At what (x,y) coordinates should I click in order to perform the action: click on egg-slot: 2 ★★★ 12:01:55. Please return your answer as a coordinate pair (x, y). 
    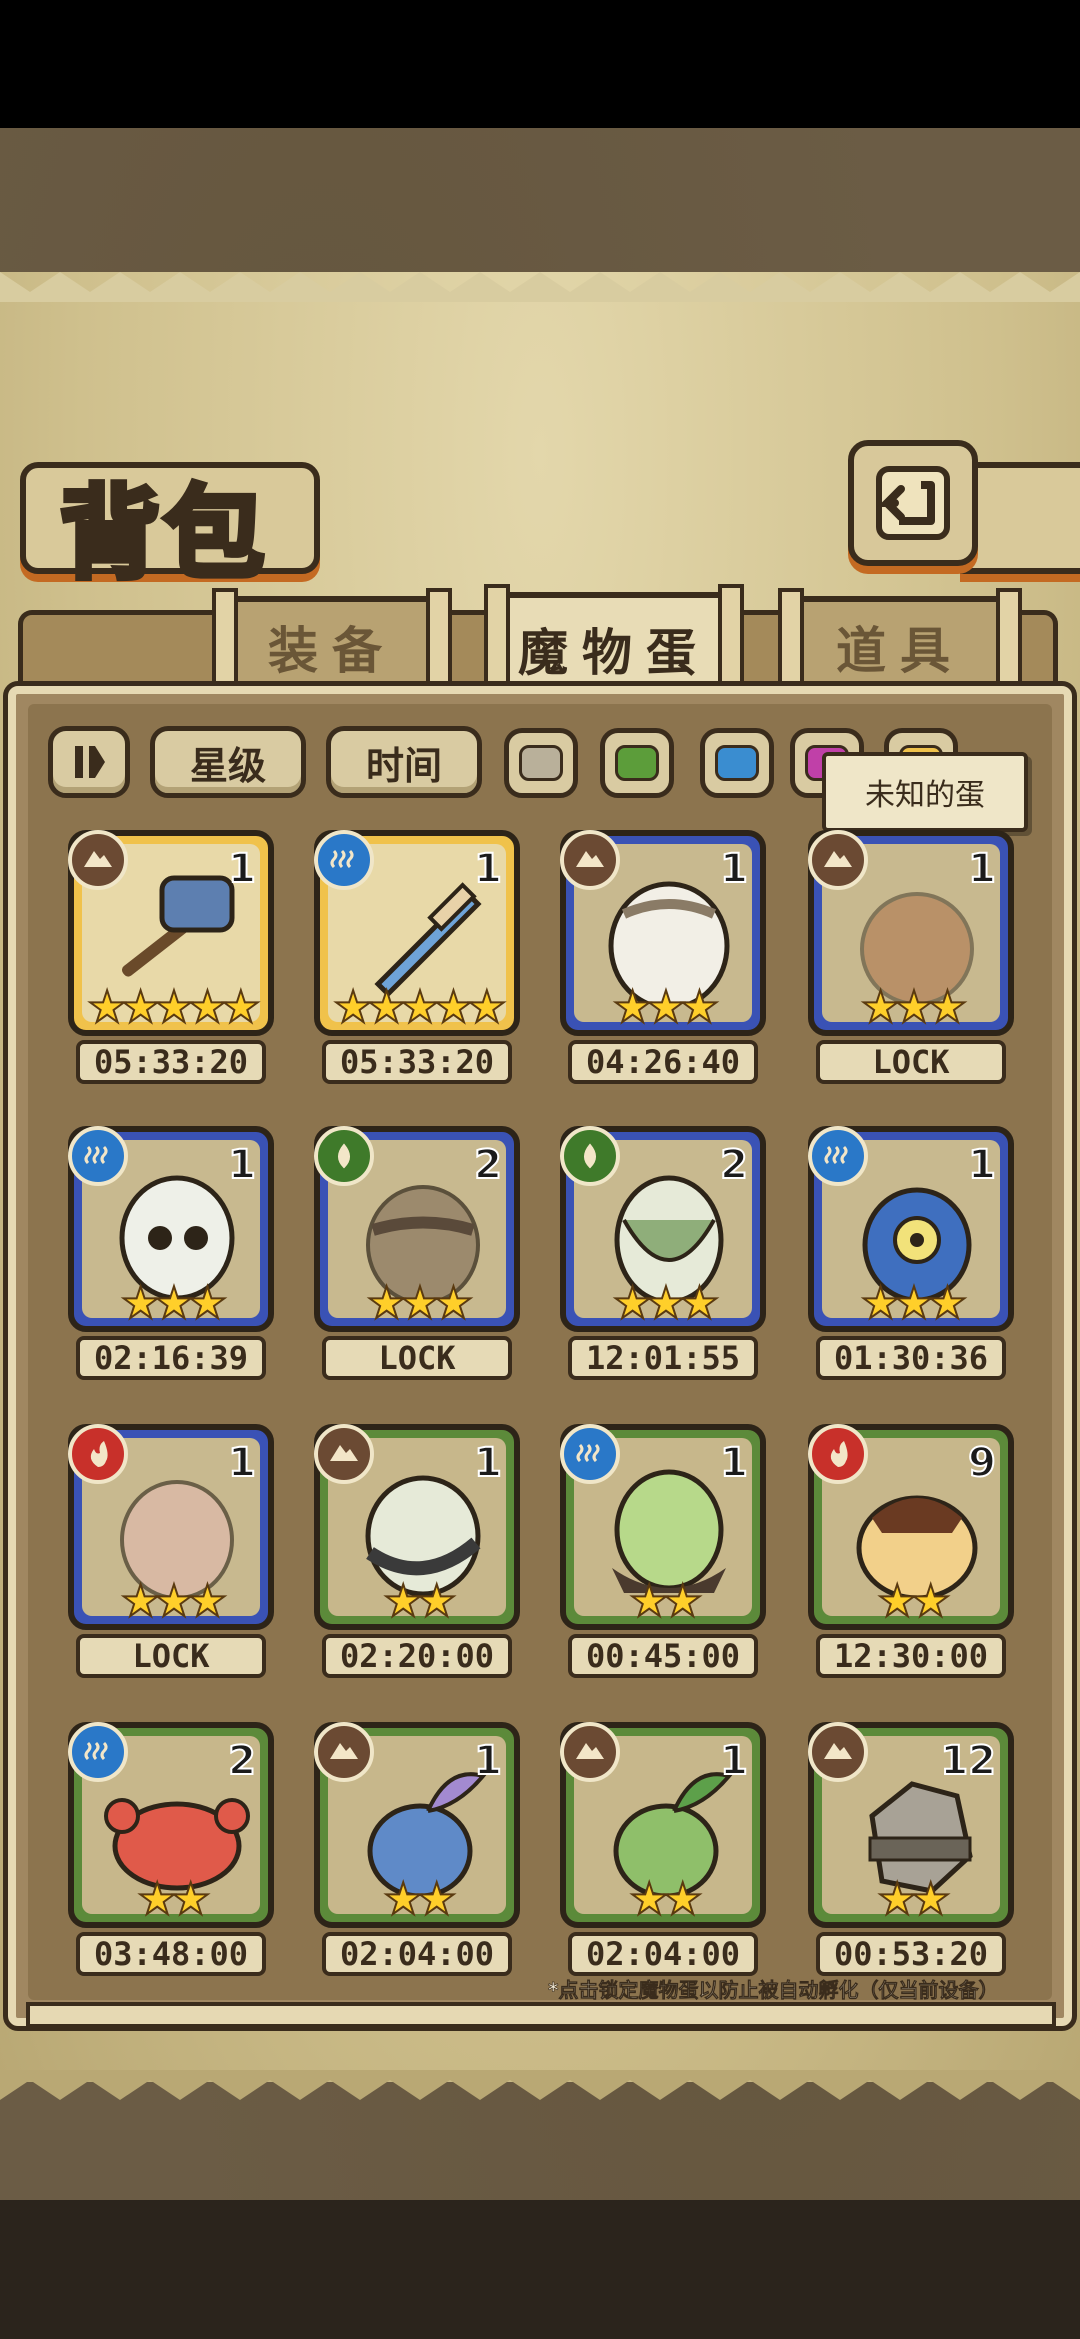
    Looking at the image, I should click on (665, 1253).